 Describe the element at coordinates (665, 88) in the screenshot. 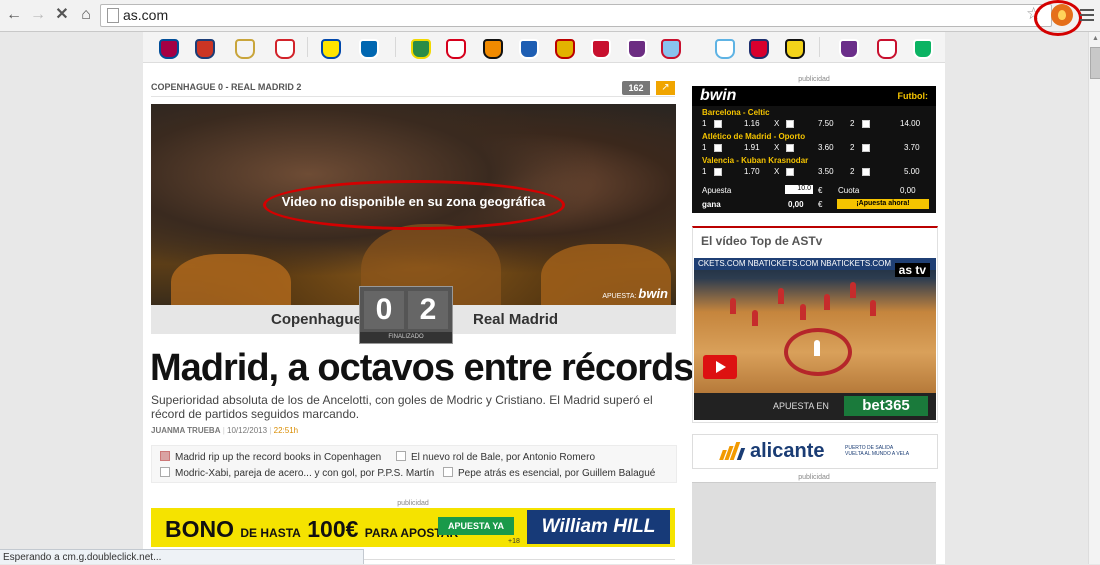

I see `share-arrow-icon: ↗` at that location.